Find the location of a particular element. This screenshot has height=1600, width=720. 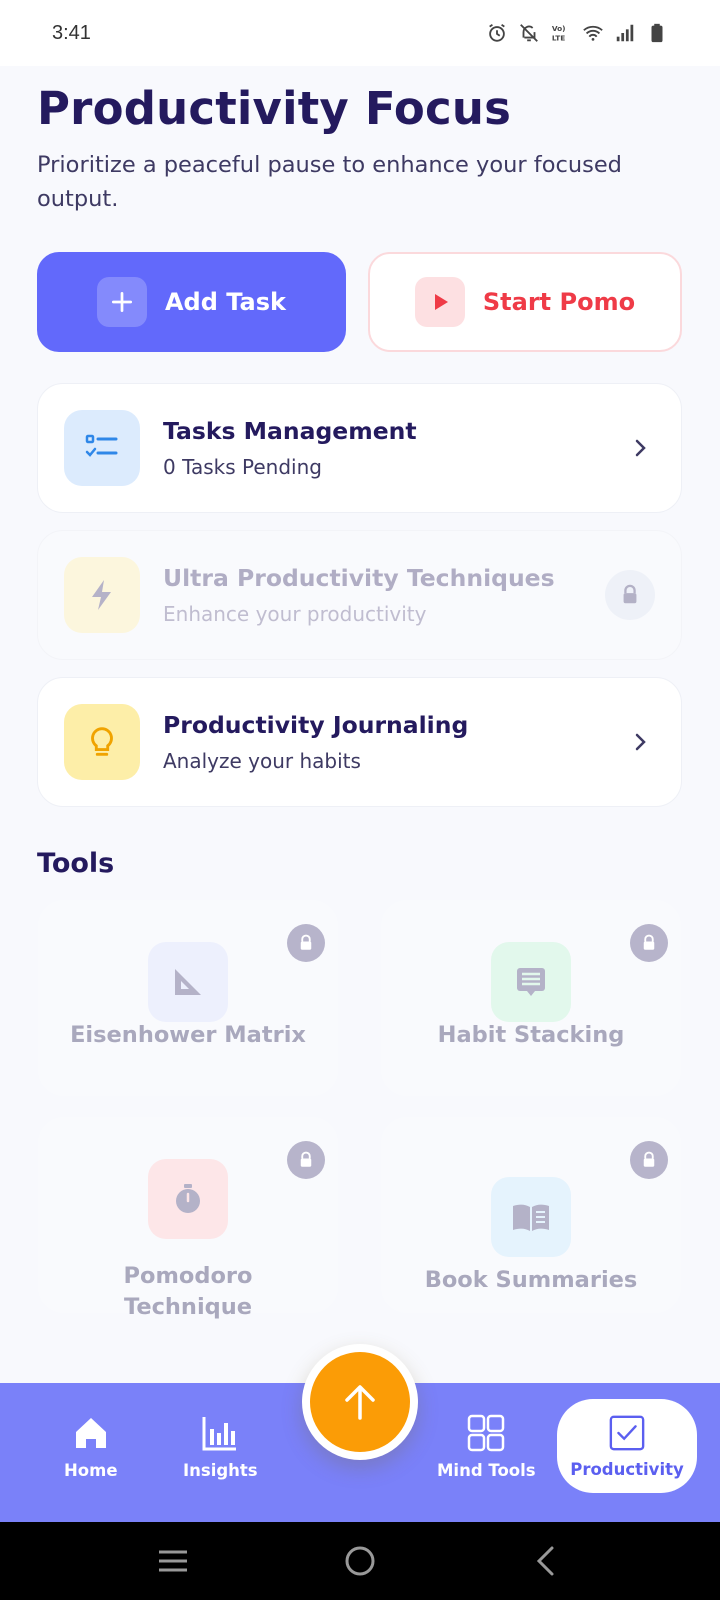

lightbulb-icon is located at coordinates (102, 742).